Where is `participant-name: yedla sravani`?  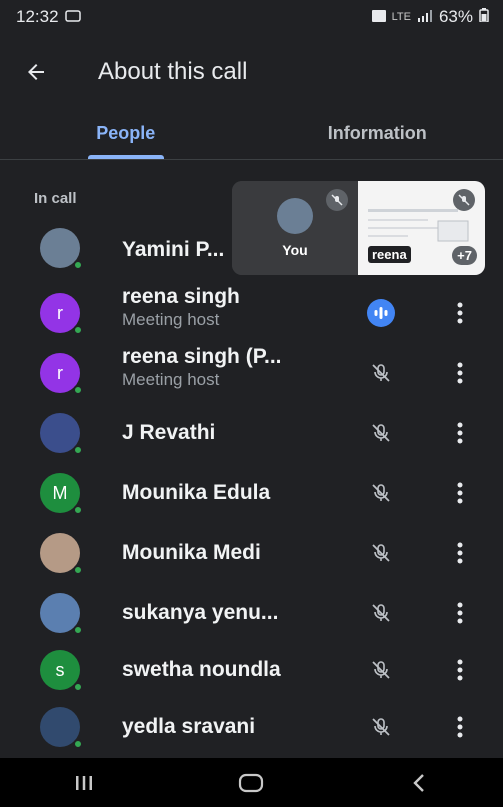
participant-name: yedla sravani is located at coordinates (189, 726).